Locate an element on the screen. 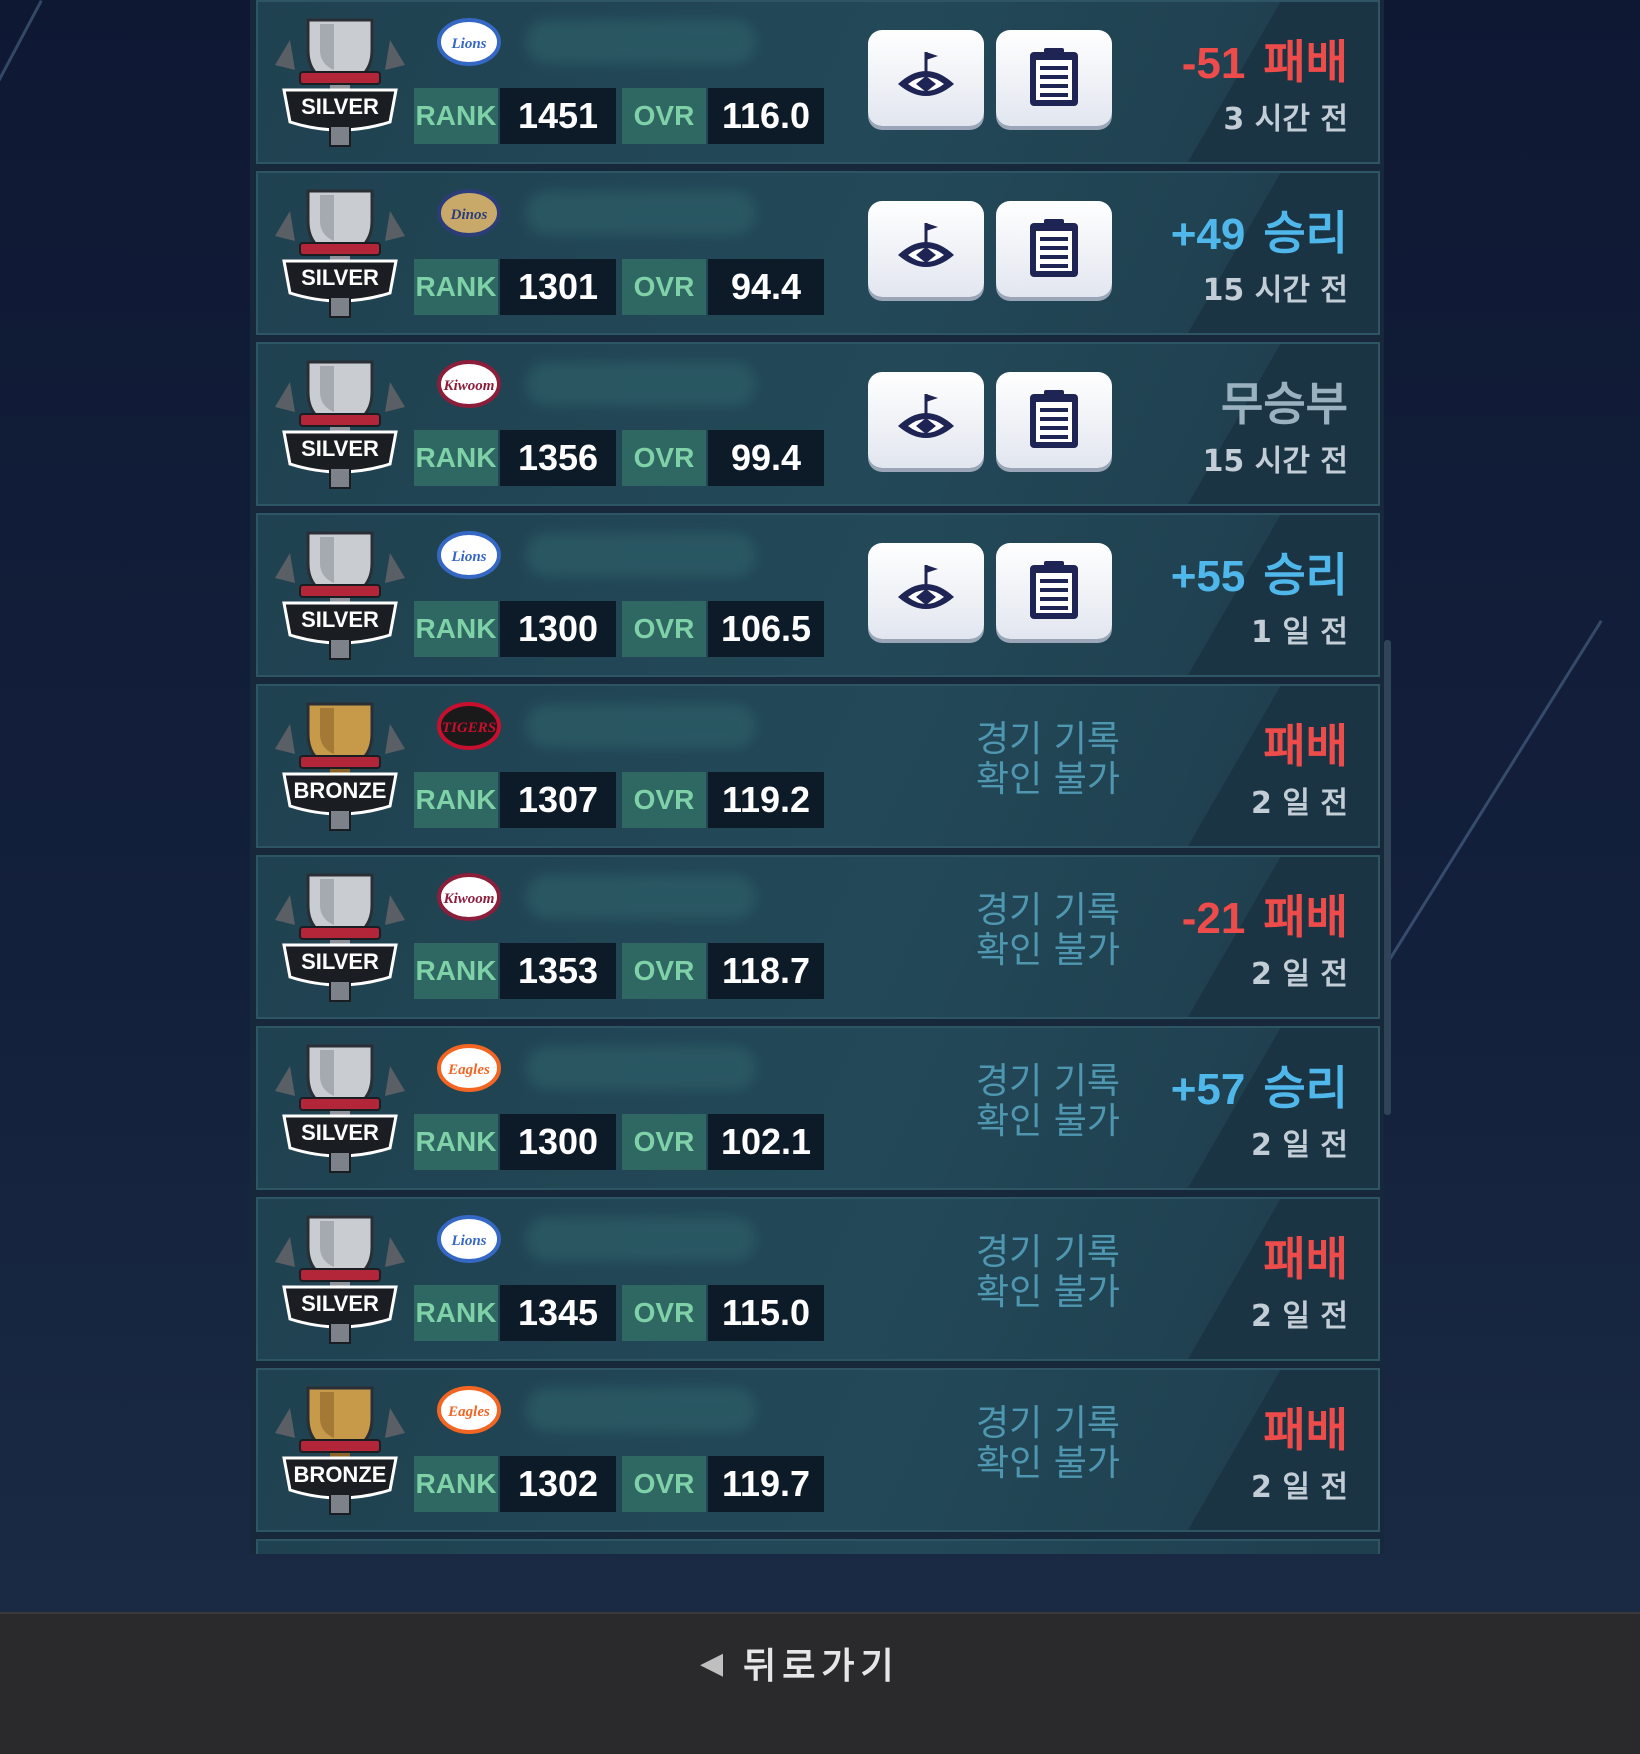 This screenshot has height=1754, width=1640. svg-text: Kiwoom is located at coordinates (469, 386).